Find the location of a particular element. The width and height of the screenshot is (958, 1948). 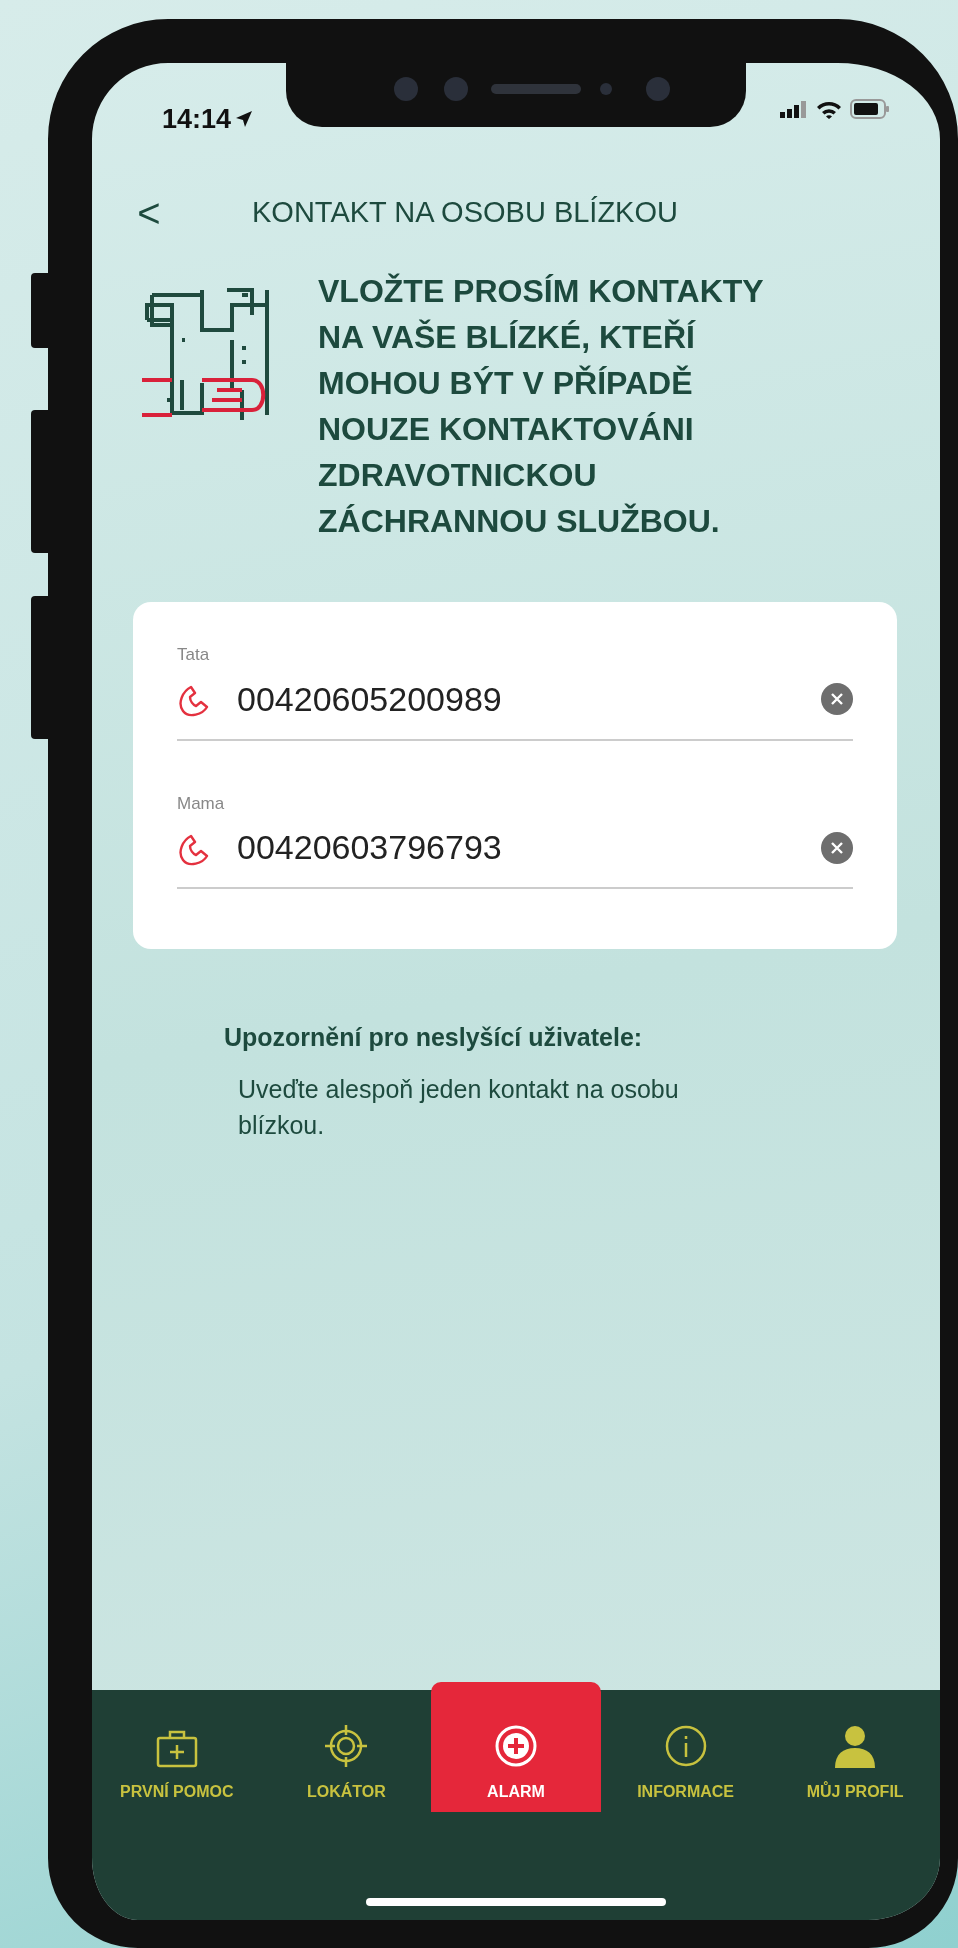

phone-number-field: 00420603796793 is located at coordinates (447, 847).